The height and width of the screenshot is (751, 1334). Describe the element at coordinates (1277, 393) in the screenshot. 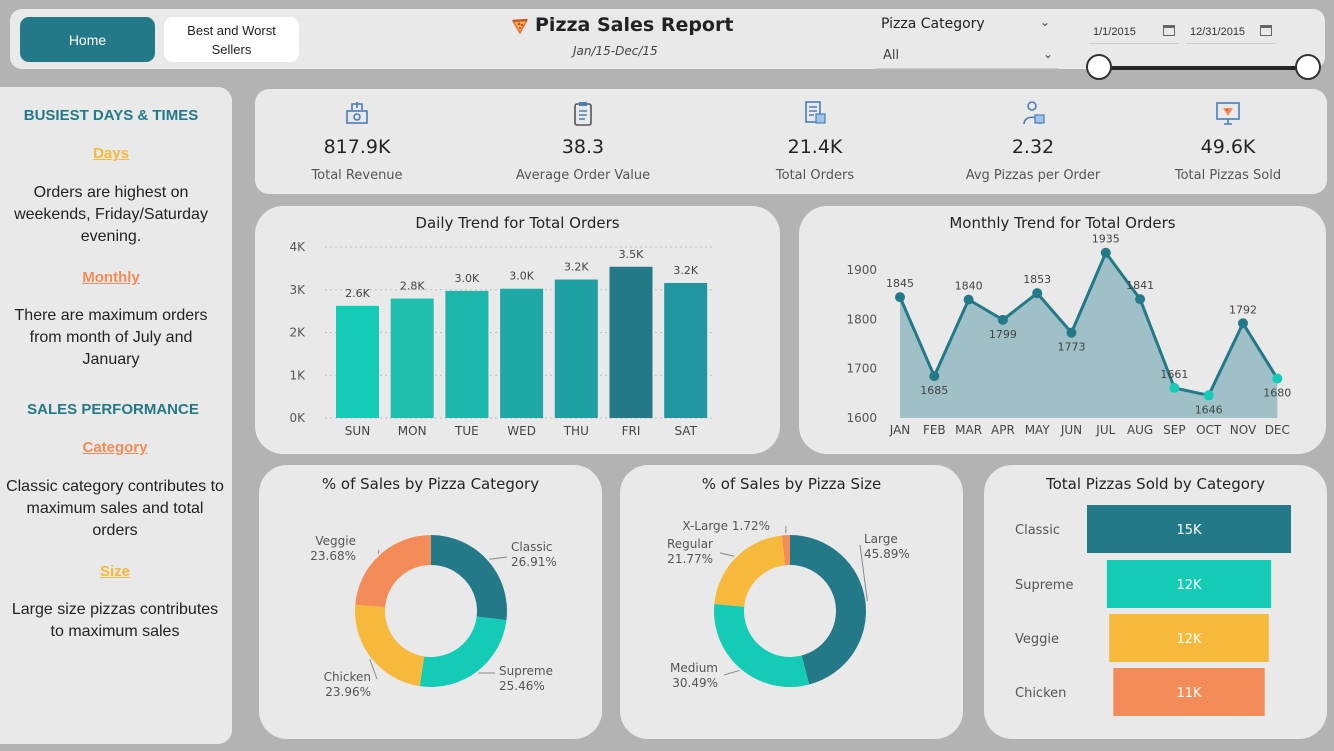

I see `data-label: 1680` at that location.